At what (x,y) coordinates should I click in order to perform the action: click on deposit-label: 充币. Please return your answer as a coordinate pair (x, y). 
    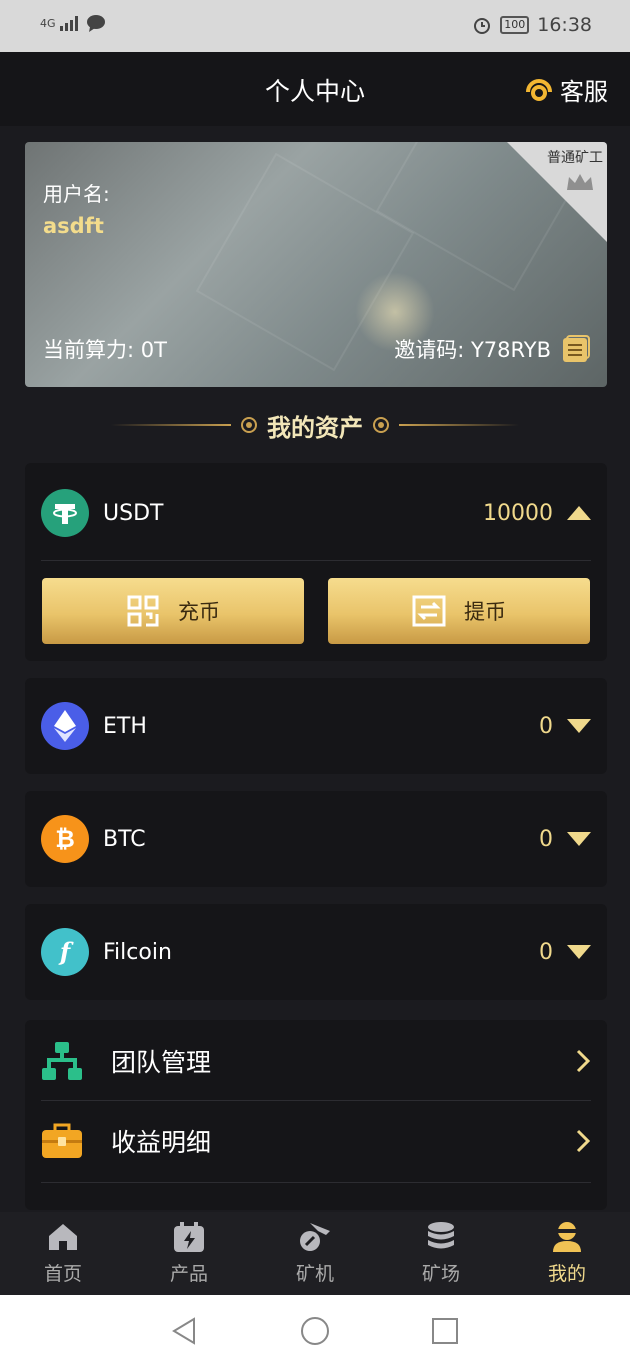
    Looking at the image, I should click on (199, 612).